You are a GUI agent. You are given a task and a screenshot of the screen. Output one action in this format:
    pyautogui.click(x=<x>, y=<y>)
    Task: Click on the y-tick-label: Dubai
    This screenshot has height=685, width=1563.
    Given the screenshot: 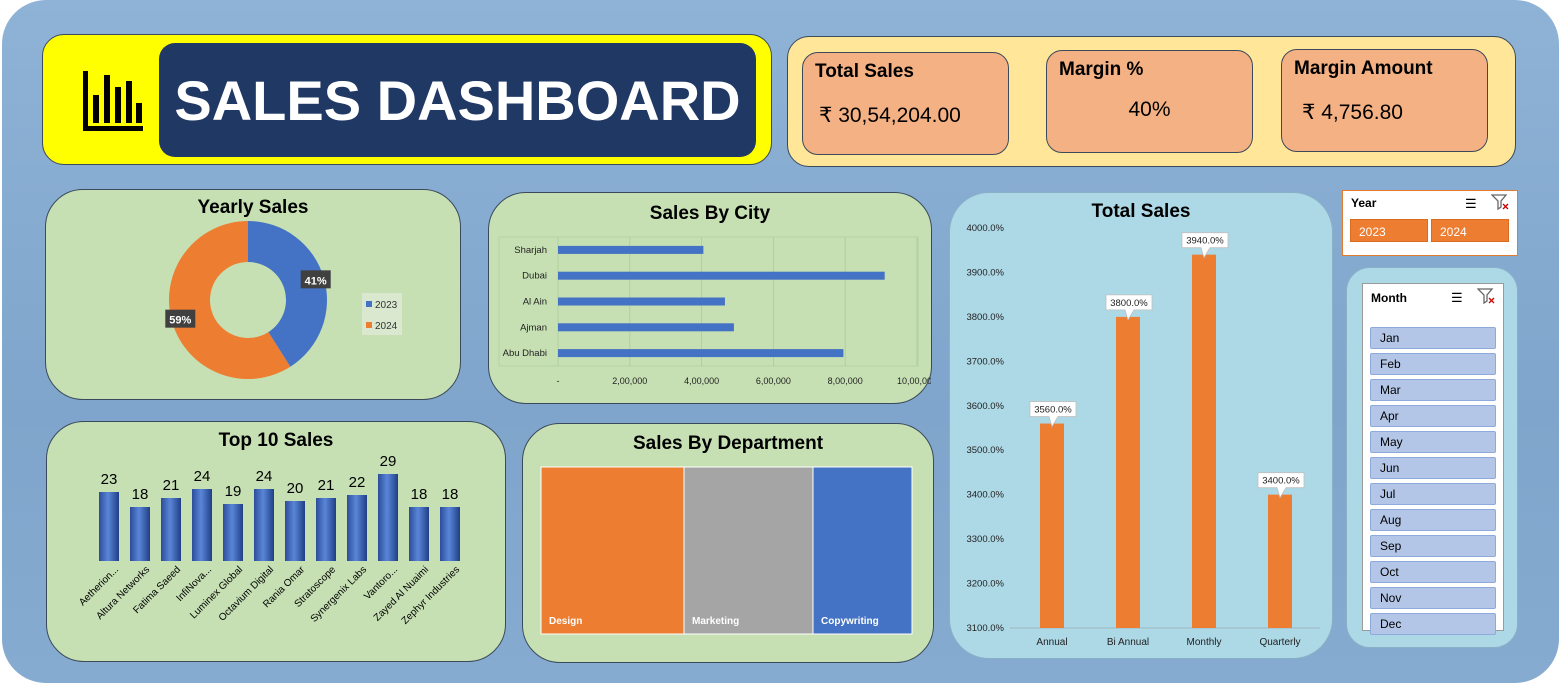 What is the action you would take?
    pyautogui.click(x=534, y=276)
    